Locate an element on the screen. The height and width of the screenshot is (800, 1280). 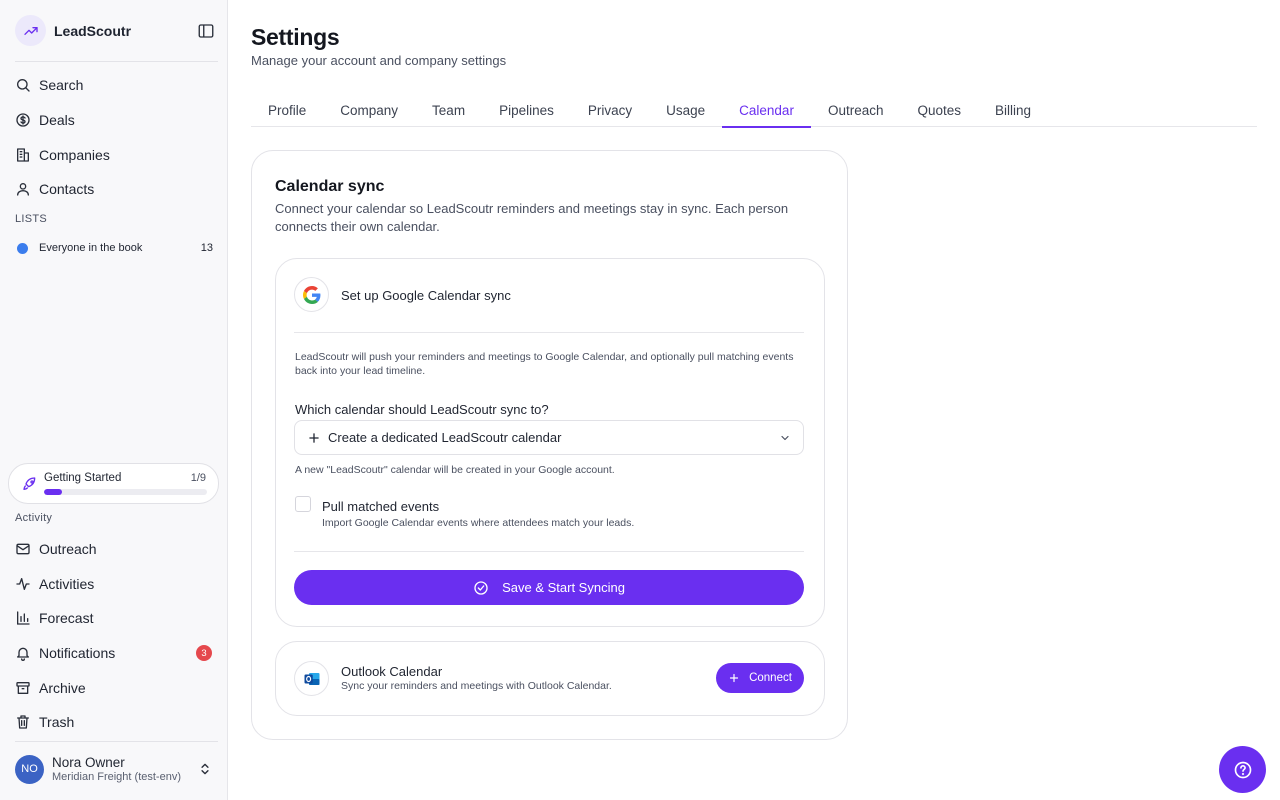
connect-button-label: Connect is located at coordinates (770, 678).